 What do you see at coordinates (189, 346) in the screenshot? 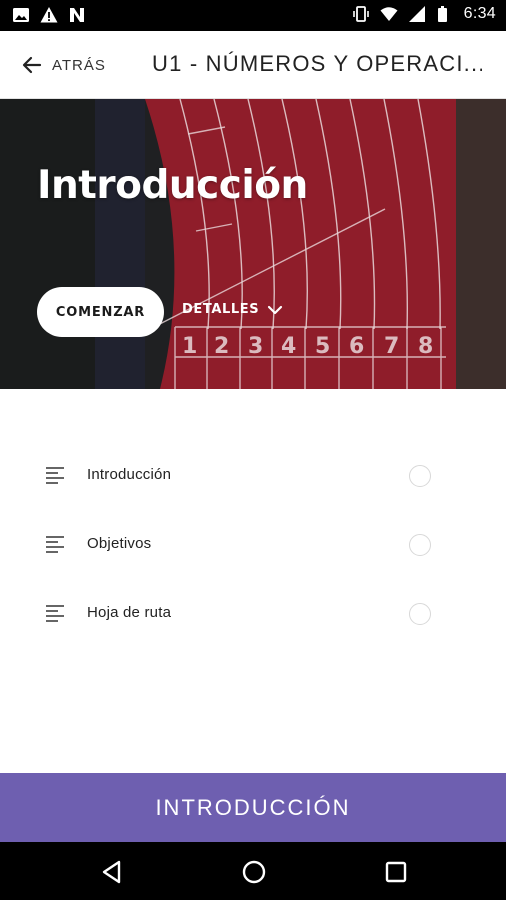
I see `lane-number: 1` at bounding box center [189, 346].